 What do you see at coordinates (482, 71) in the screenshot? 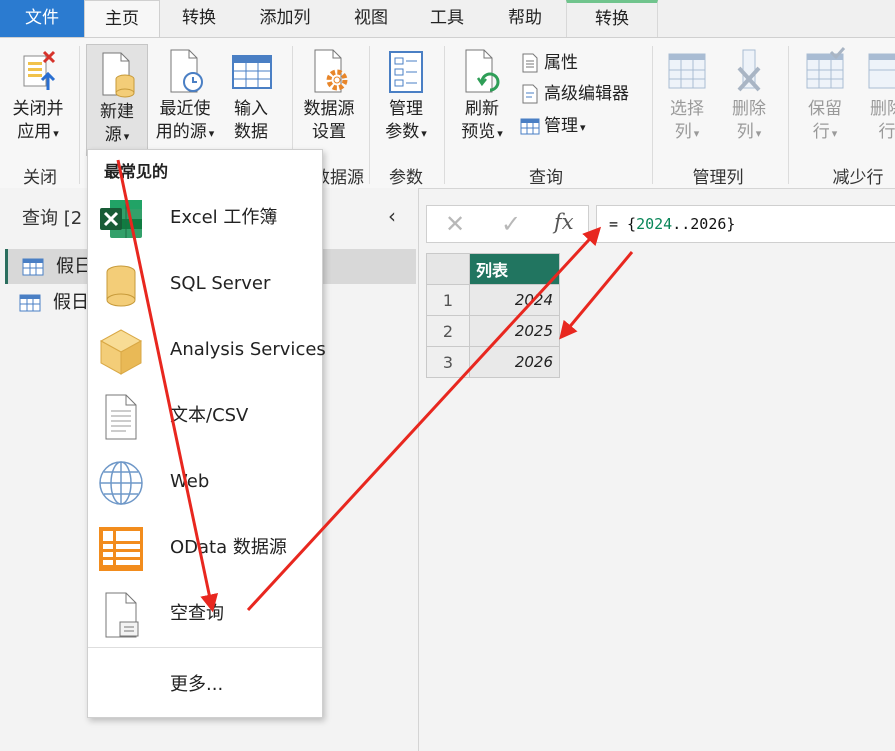
I see `refresh-icon` at bounding box center [482, 71].